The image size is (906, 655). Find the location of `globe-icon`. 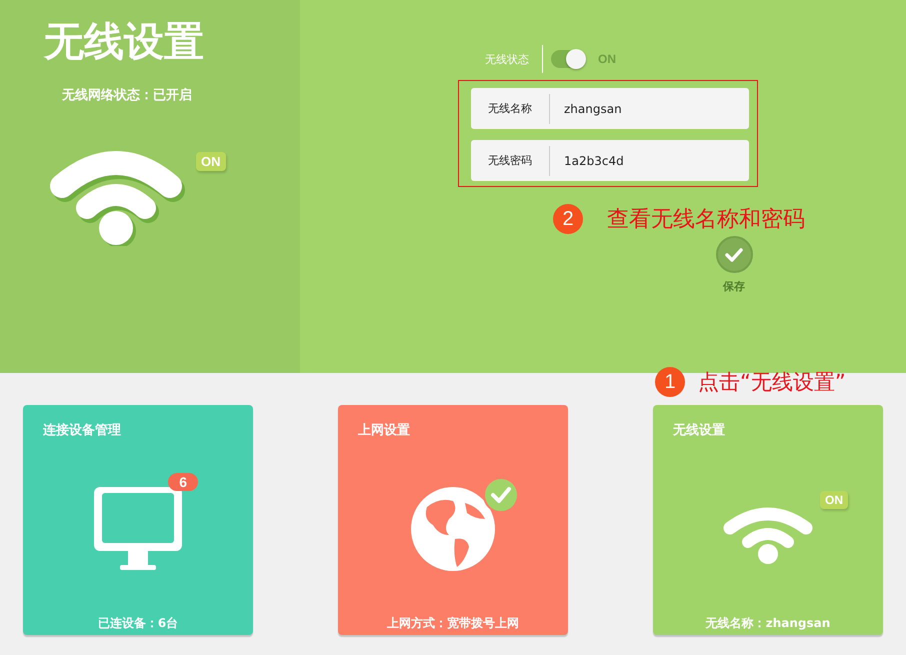

globe-icon is located at coordinates (453, 529).